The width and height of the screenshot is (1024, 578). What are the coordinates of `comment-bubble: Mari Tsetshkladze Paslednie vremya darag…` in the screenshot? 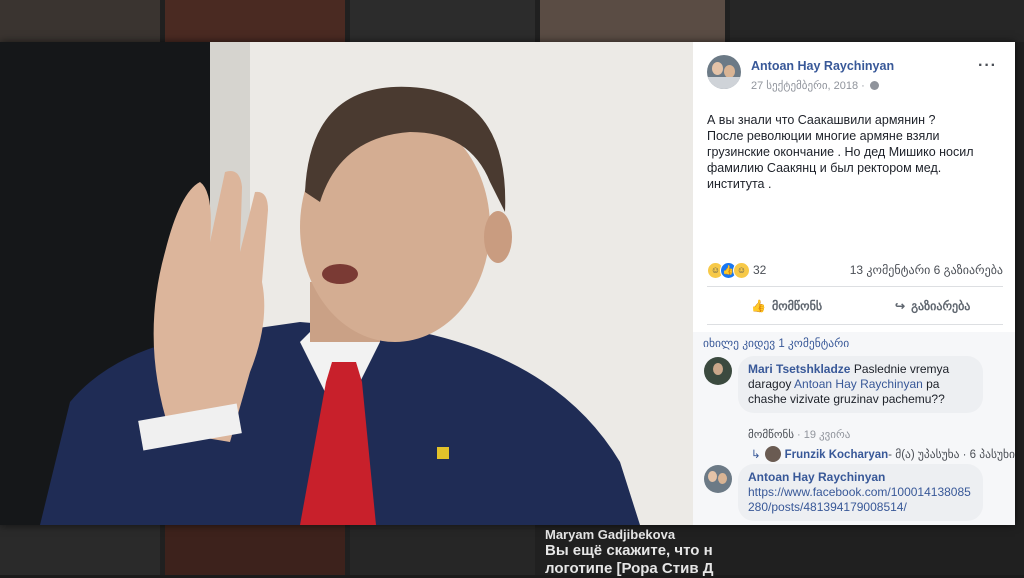 It's located at (860, 384).